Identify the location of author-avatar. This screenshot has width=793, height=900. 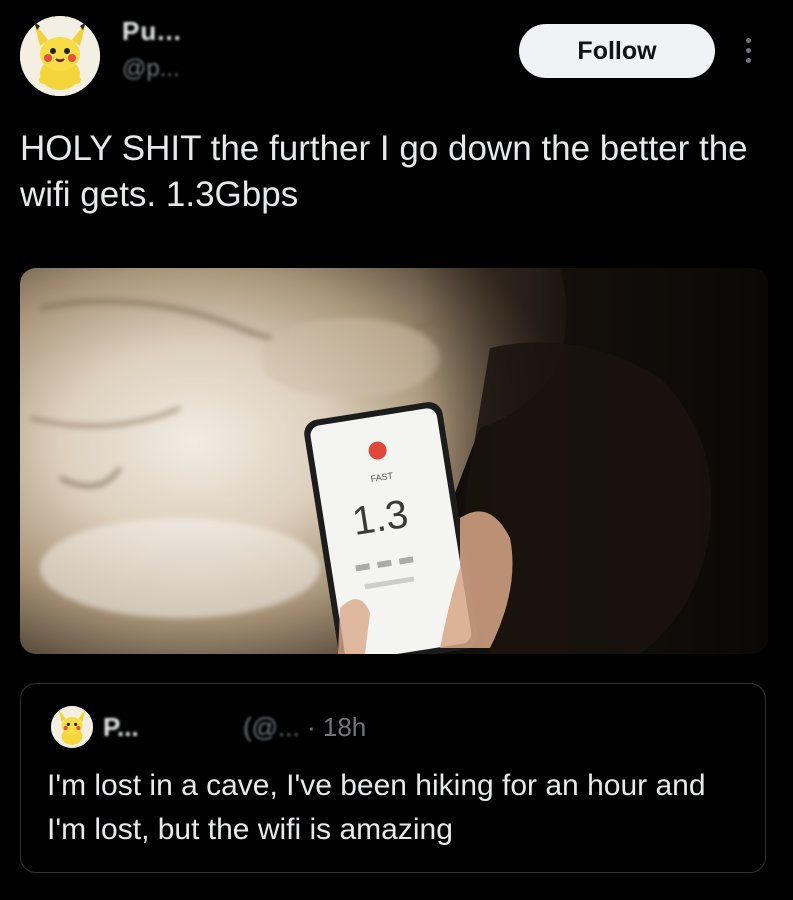
(60, 56).